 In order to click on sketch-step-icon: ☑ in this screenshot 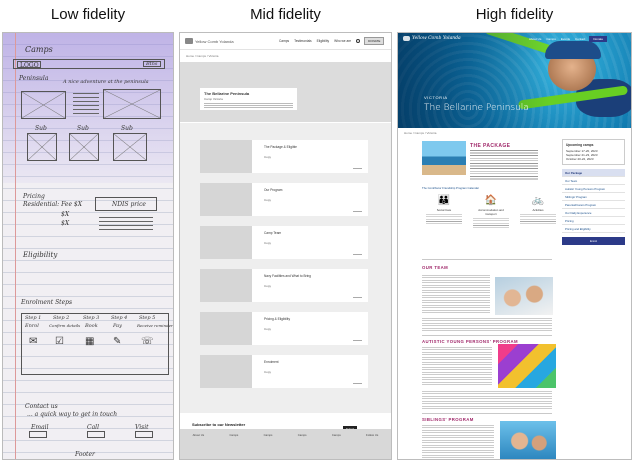, I will do `click(59, 341)`.